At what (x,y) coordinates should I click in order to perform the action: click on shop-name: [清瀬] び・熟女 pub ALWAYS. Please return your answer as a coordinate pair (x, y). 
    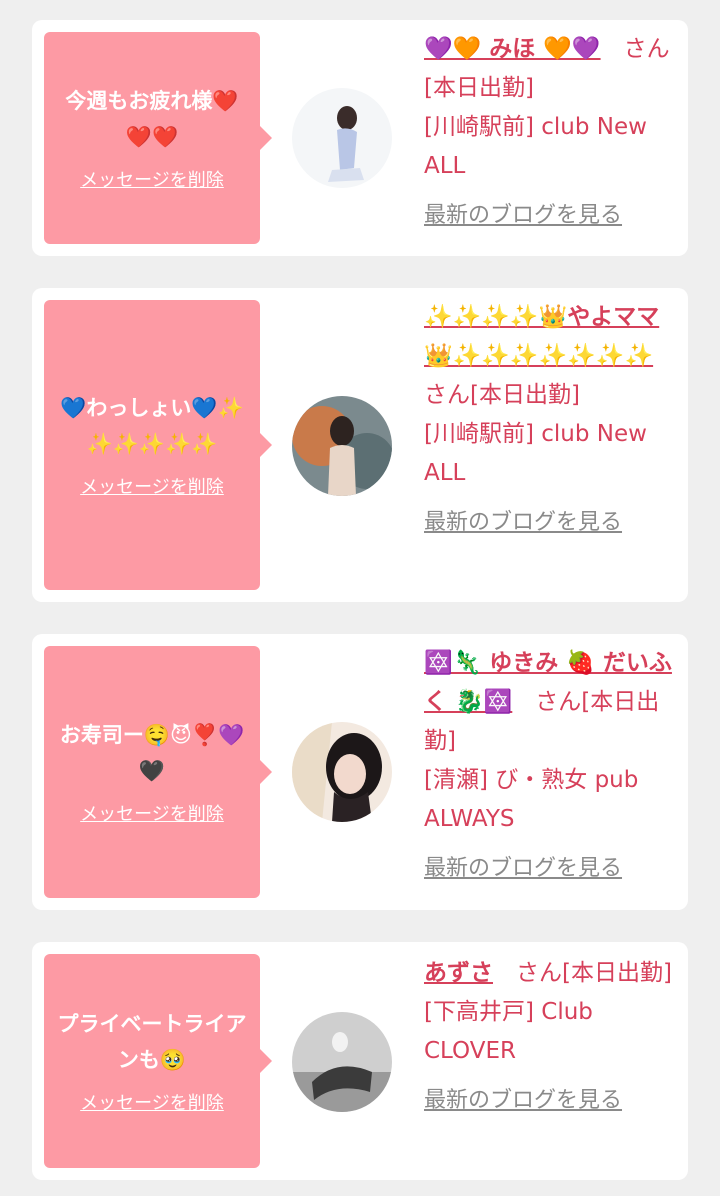
    Looking at the image, I should click on (531, 799).